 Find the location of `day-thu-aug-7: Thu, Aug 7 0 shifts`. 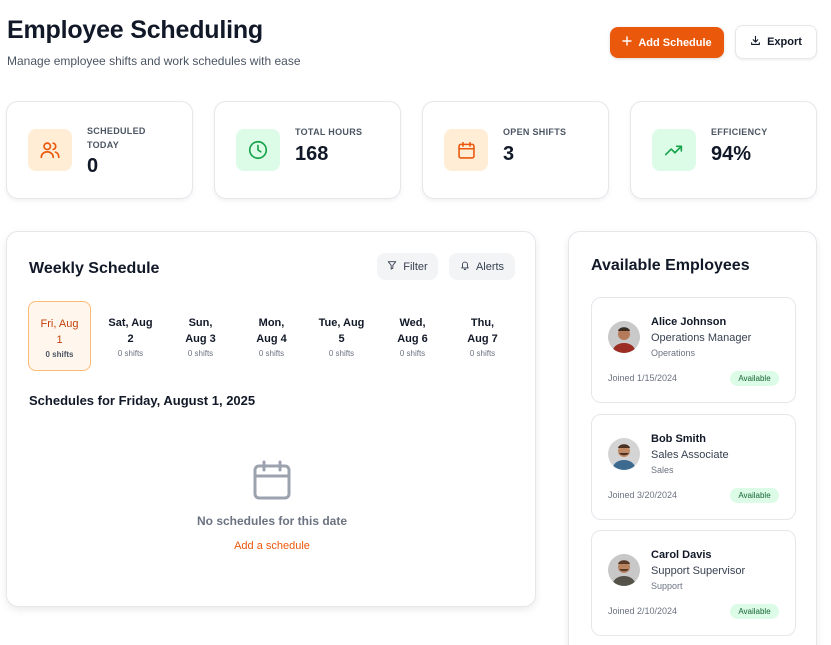

day-thu-aug-7: Thu, Aug 7 0 shifts is located at coordinates (482, 336).